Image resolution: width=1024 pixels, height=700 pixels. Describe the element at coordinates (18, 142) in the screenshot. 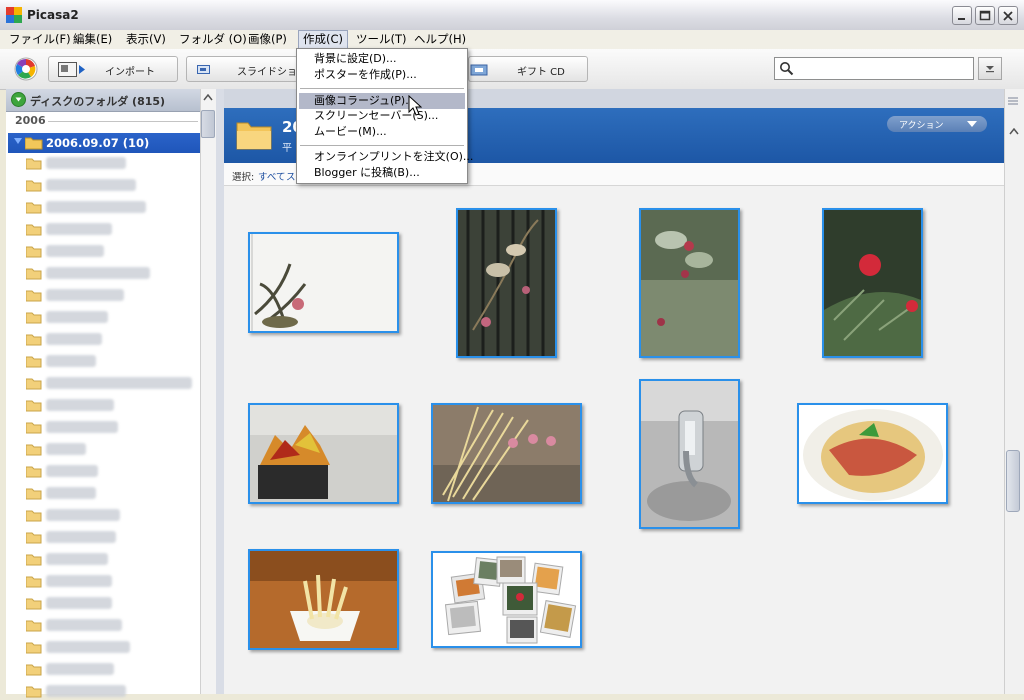

I see `expand-arrow-icon` at that location.